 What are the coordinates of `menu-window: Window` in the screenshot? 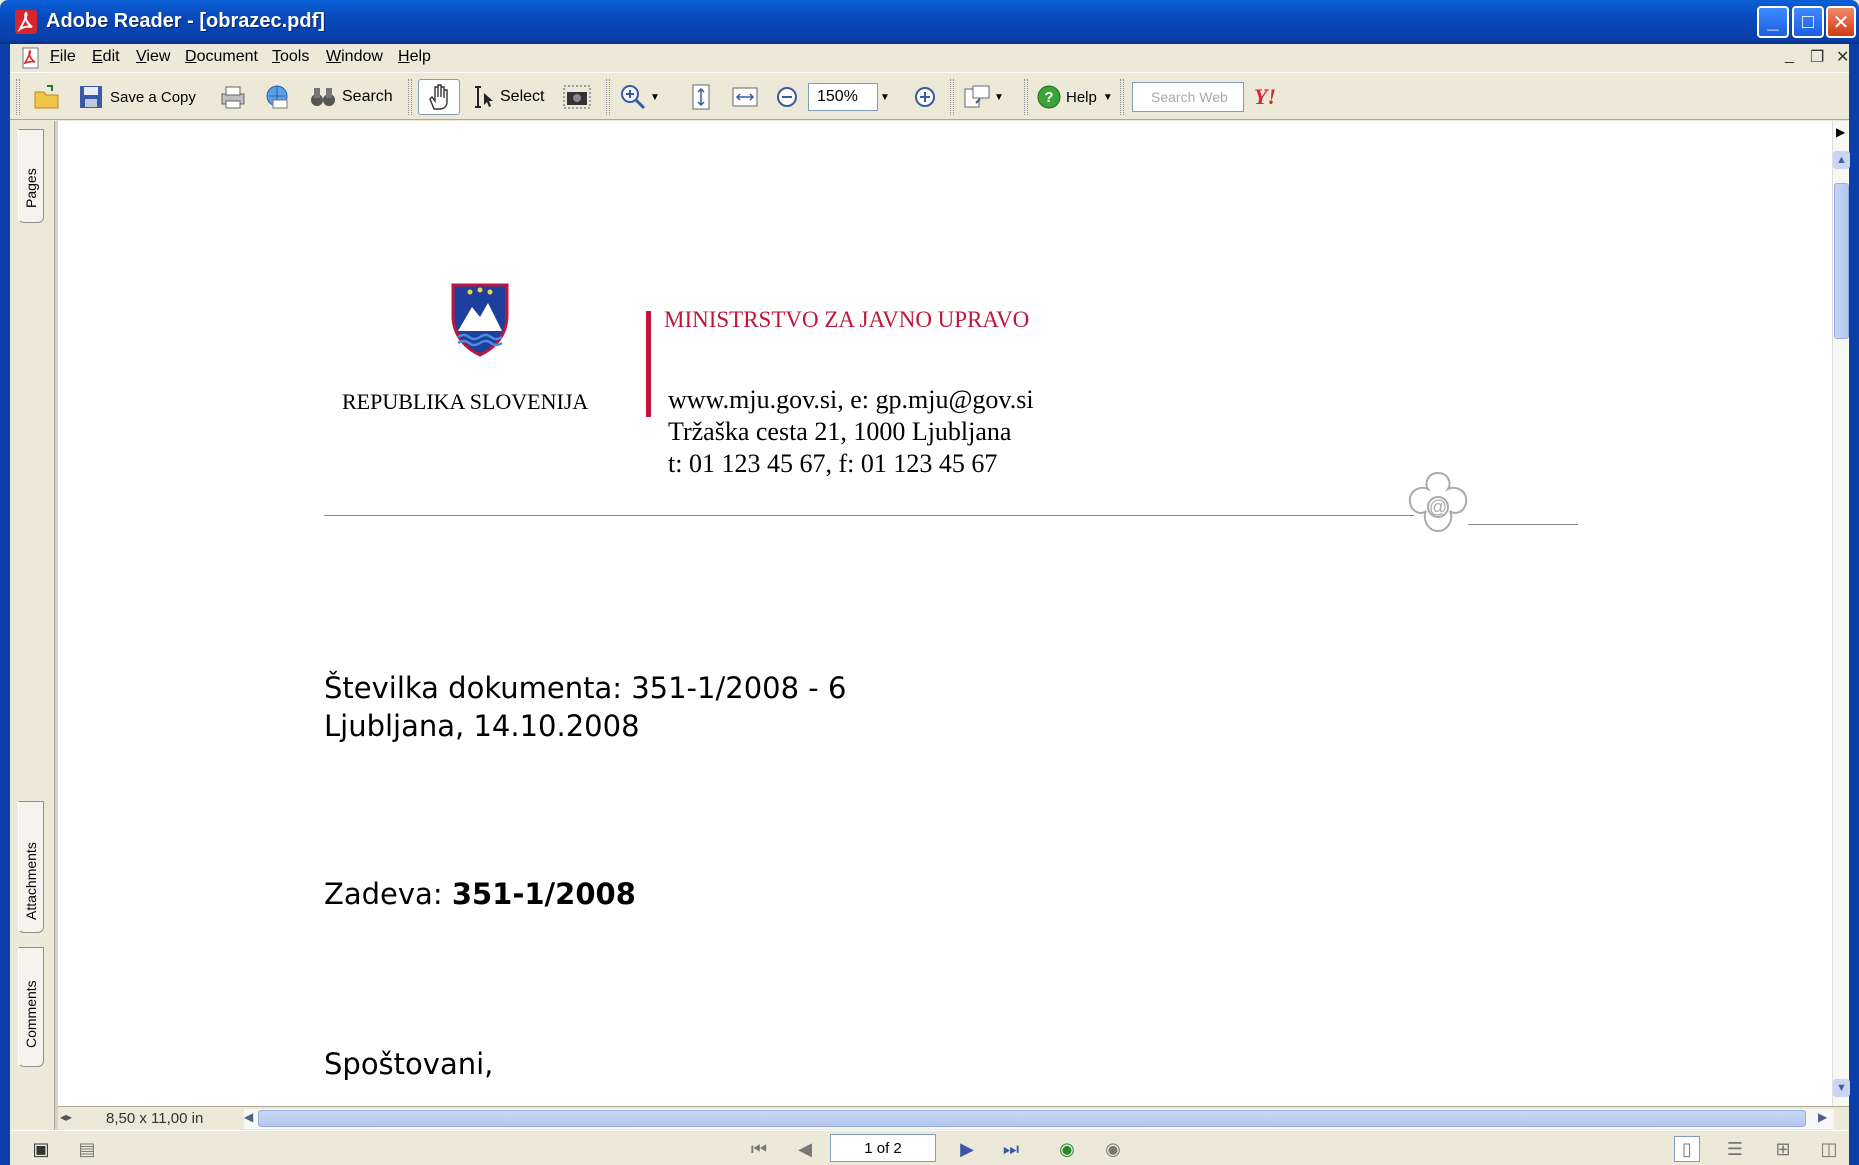 It's located at (354, 57).